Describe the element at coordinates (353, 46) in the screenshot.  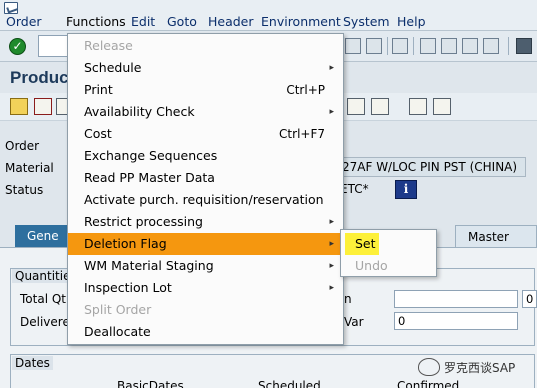
I see `find-icon` at that location.